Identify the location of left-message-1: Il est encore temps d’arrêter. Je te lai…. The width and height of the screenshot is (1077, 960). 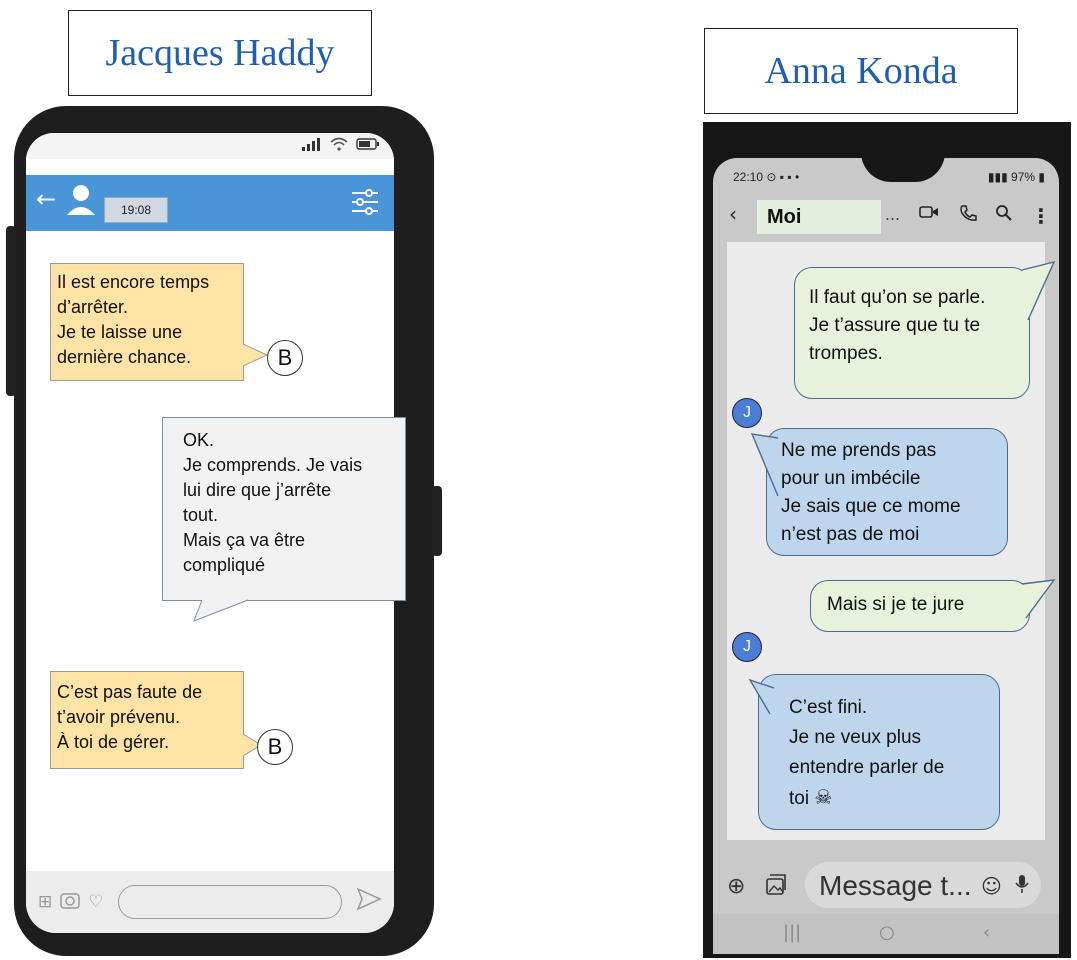
(147, 322).